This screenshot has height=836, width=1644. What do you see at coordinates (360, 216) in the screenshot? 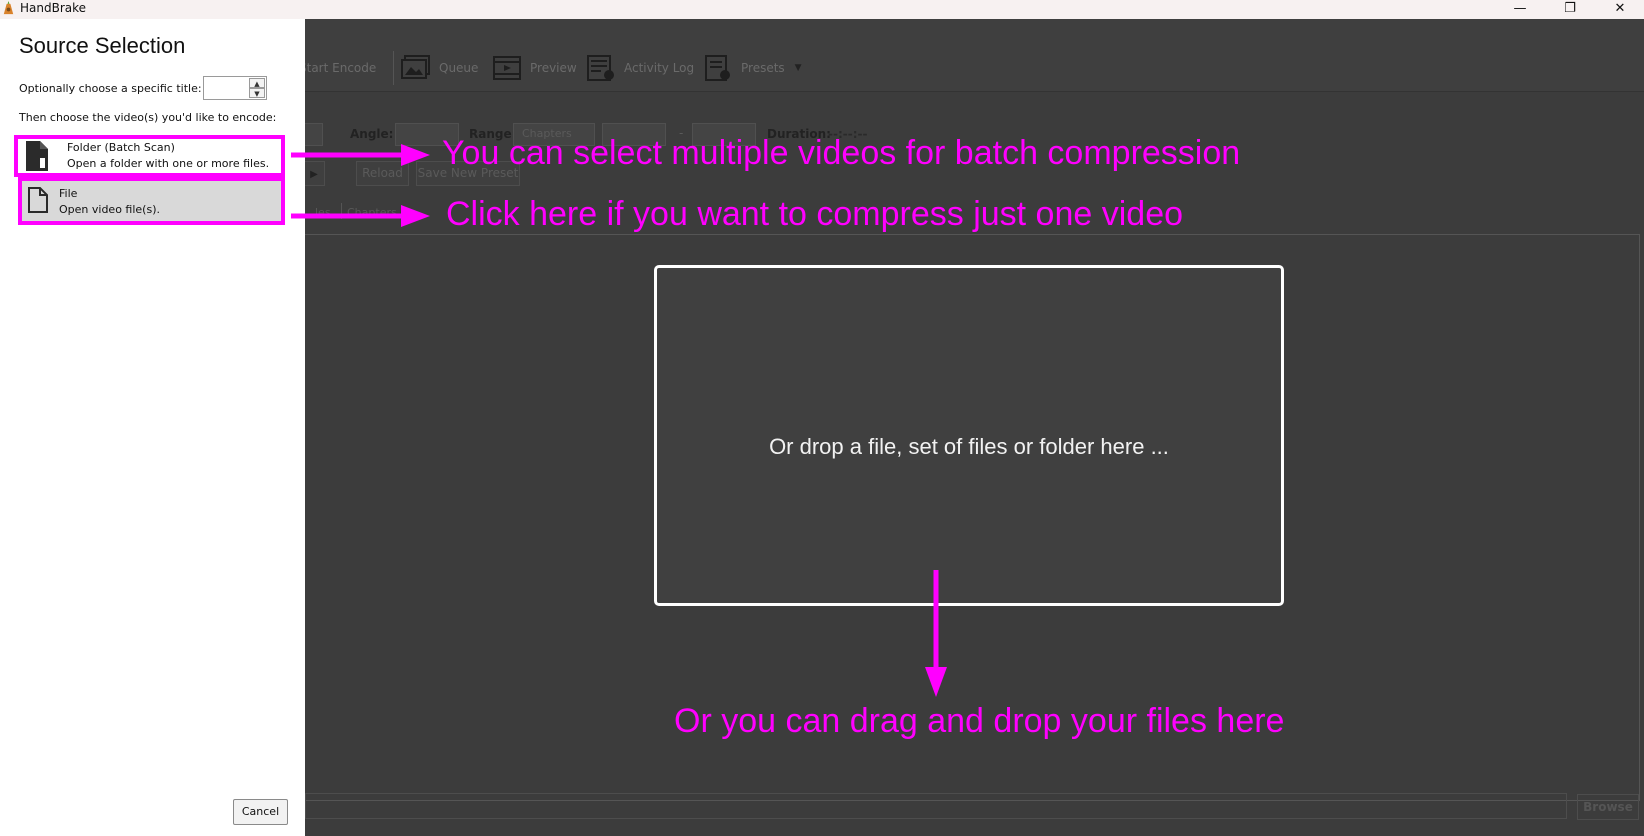
I see `arrow-to-file-option` at bounding box center [360, 216].